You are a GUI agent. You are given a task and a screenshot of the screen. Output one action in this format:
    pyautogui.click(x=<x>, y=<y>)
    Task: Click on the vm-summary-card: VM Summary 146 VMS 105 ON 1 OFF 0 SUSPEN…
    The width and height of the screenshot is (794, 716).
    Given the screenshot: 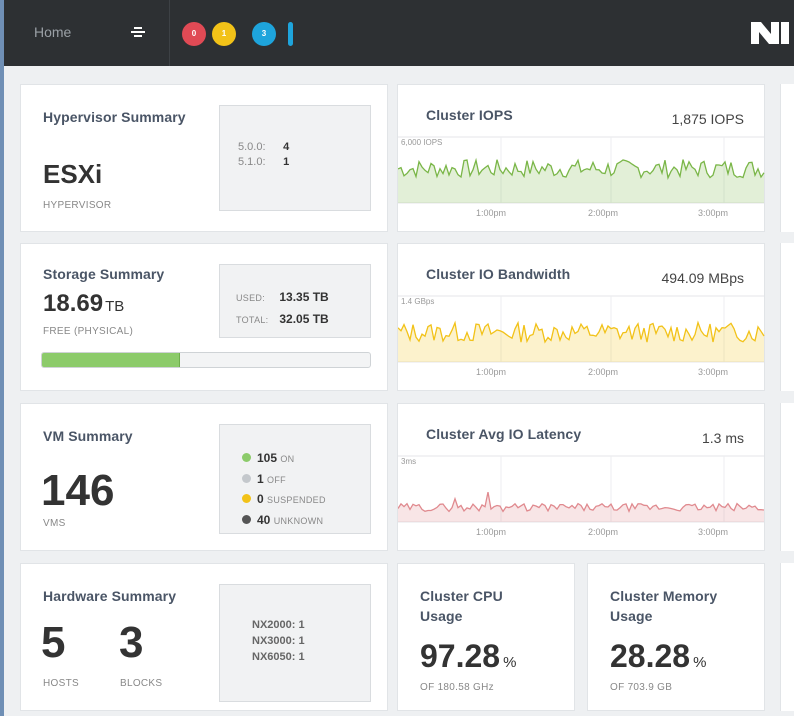 What is the action you would take?
    pyautogui.click(x=204, y=477)
    